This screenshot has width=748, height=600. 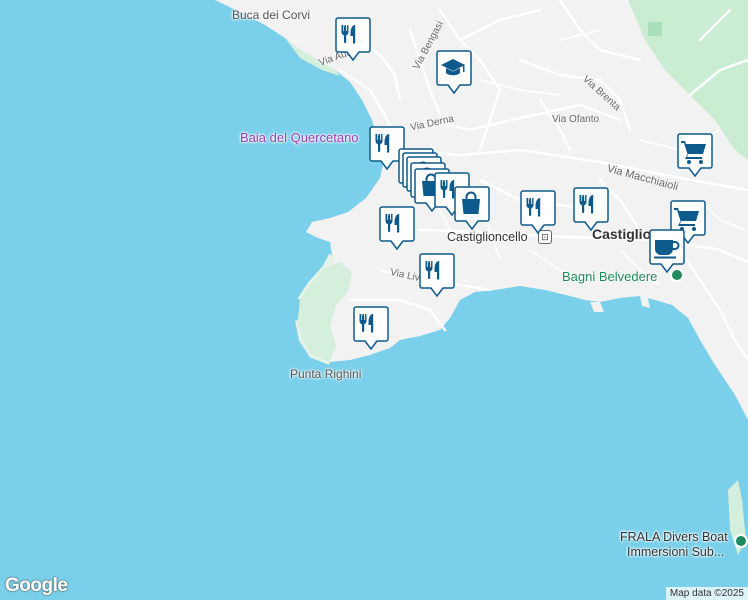 What do you see at coordinates (597, 307) in the screenshot?
I see `harbour-pier` at bounding box center [597, 307].